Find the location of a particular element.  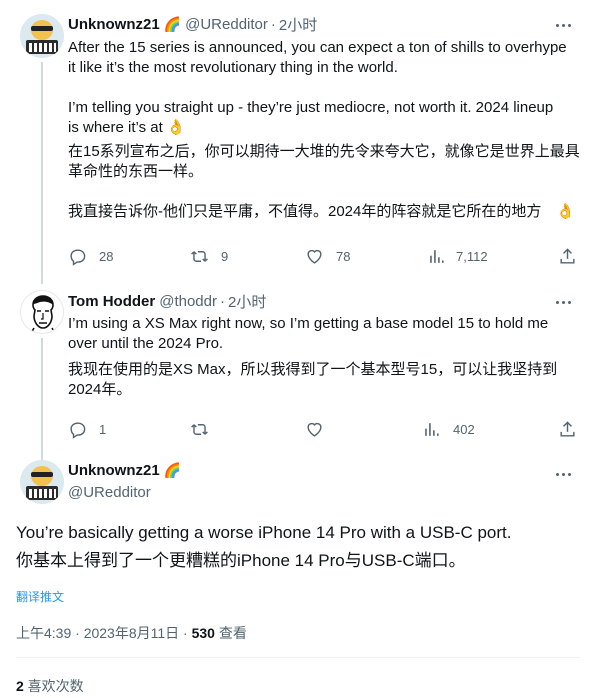

tweet-header: Unknownz21 🌈 is located at coordinates (124, 470).